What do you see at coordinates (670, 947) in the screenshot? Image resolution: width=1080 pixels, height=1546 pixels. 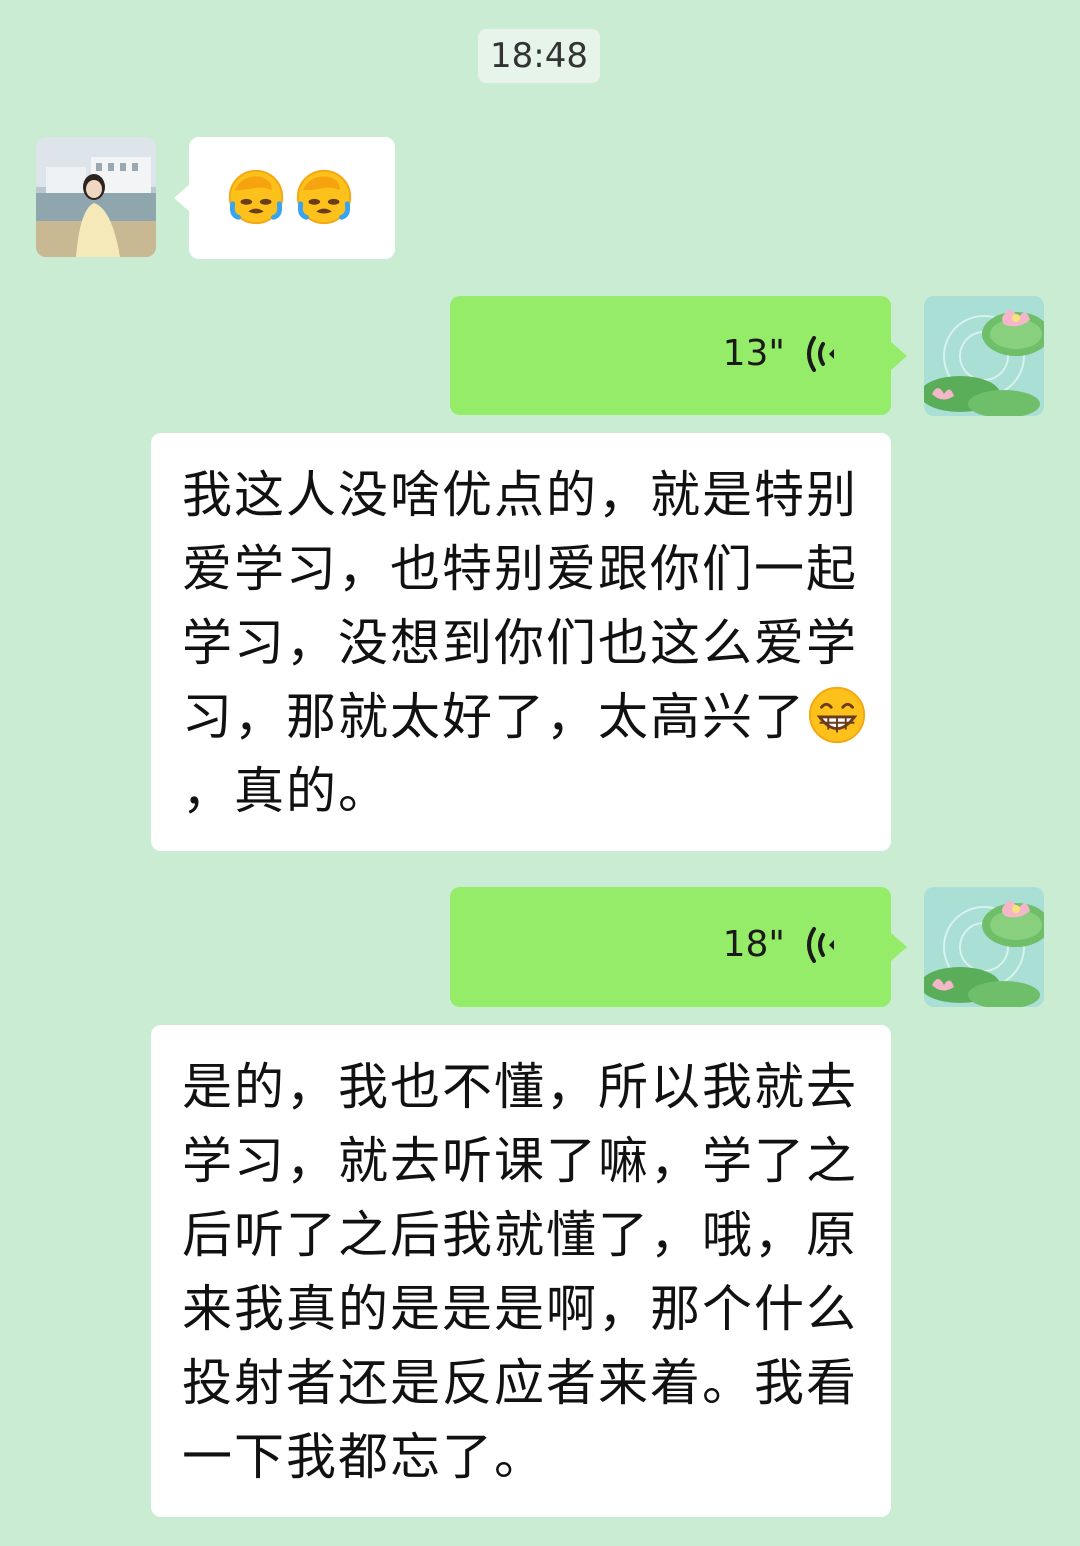 I see `voice-message-bubble: 18"` at bounding box center [670, 947].